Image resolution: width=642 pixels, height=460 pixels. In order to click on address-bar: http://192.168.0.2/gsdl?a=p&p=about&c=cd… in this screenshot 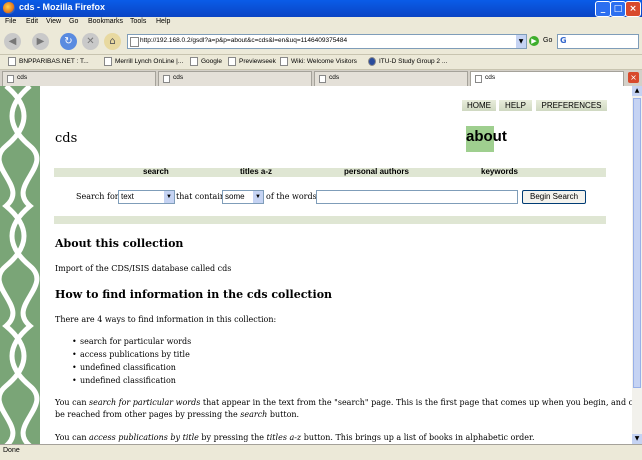, I will do `click(327, 41)`.